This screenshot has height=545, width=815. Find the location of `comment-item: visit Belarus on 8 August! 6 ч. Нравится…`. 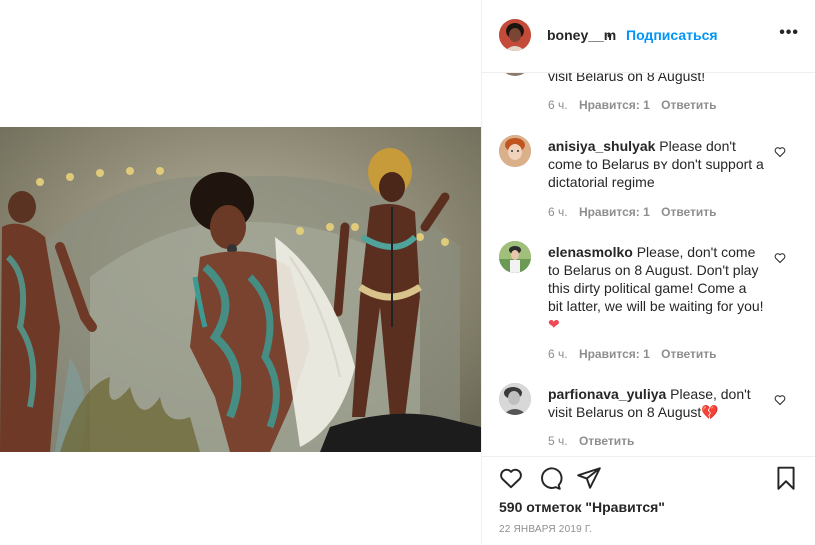

comment-item: visit Belarus on 8 August! 6 ч. Нравится… is located at coordinates (648, 92).